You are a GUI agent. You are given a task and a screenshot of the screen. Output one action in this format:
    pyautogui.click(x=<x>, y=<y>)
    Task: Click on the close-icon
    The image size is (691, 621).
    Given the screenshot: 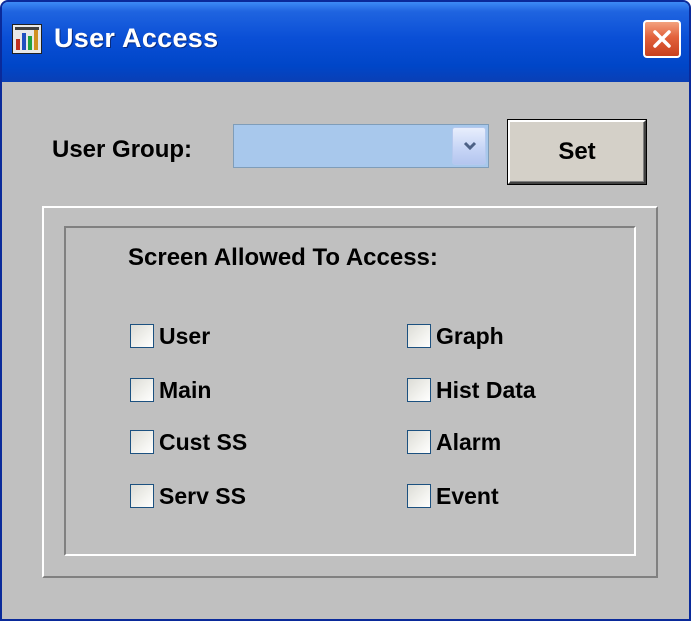 What is the action you would take?
    pyautogui.click(x=662, y=39)
    